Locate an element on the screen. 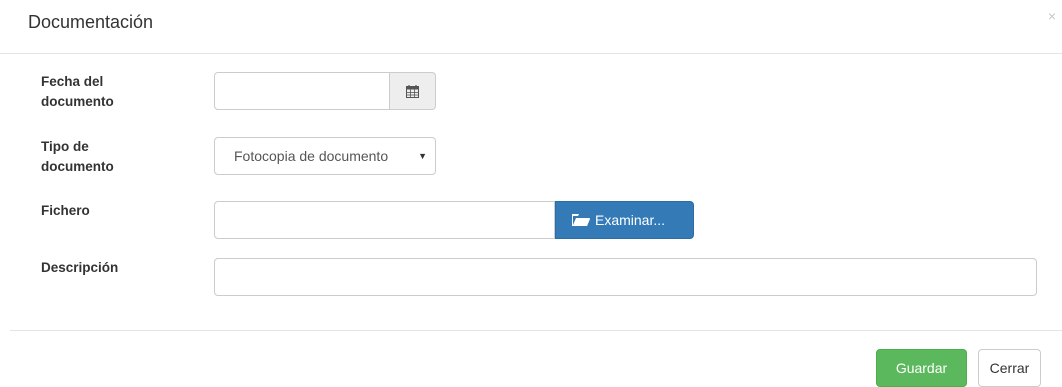 This screenshot has width=1062, height=387. calendar-button is located at coordinates (412, 91).